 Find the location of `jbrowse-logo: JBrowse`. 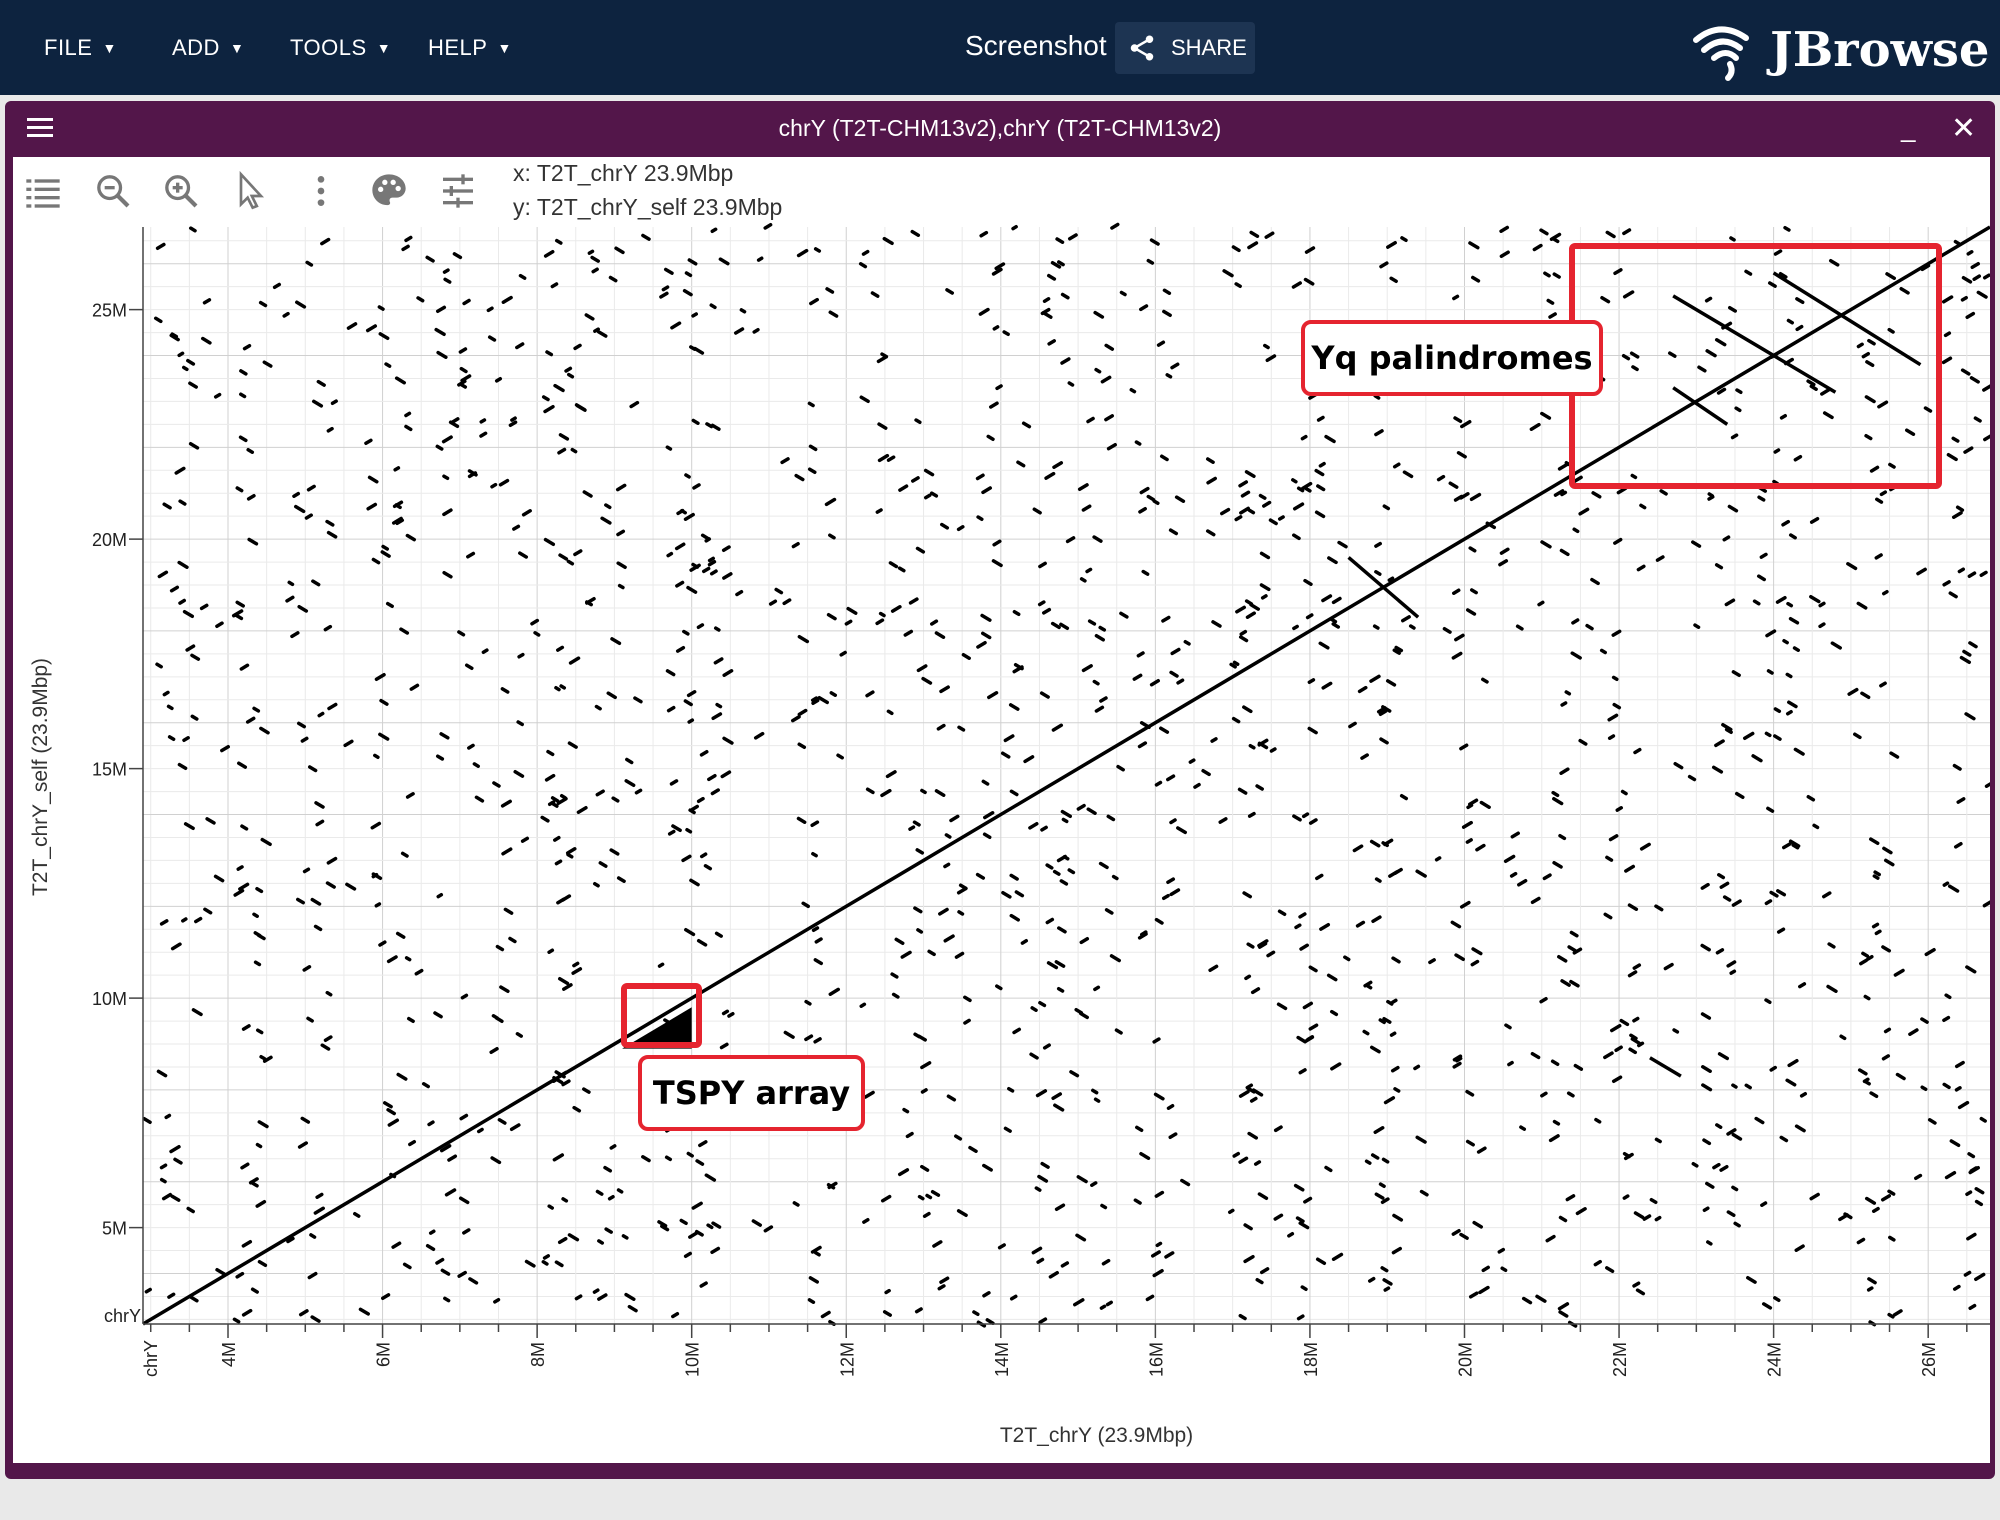

jbrowse-logo: JBrowse is located at coordinates (1839, 50).